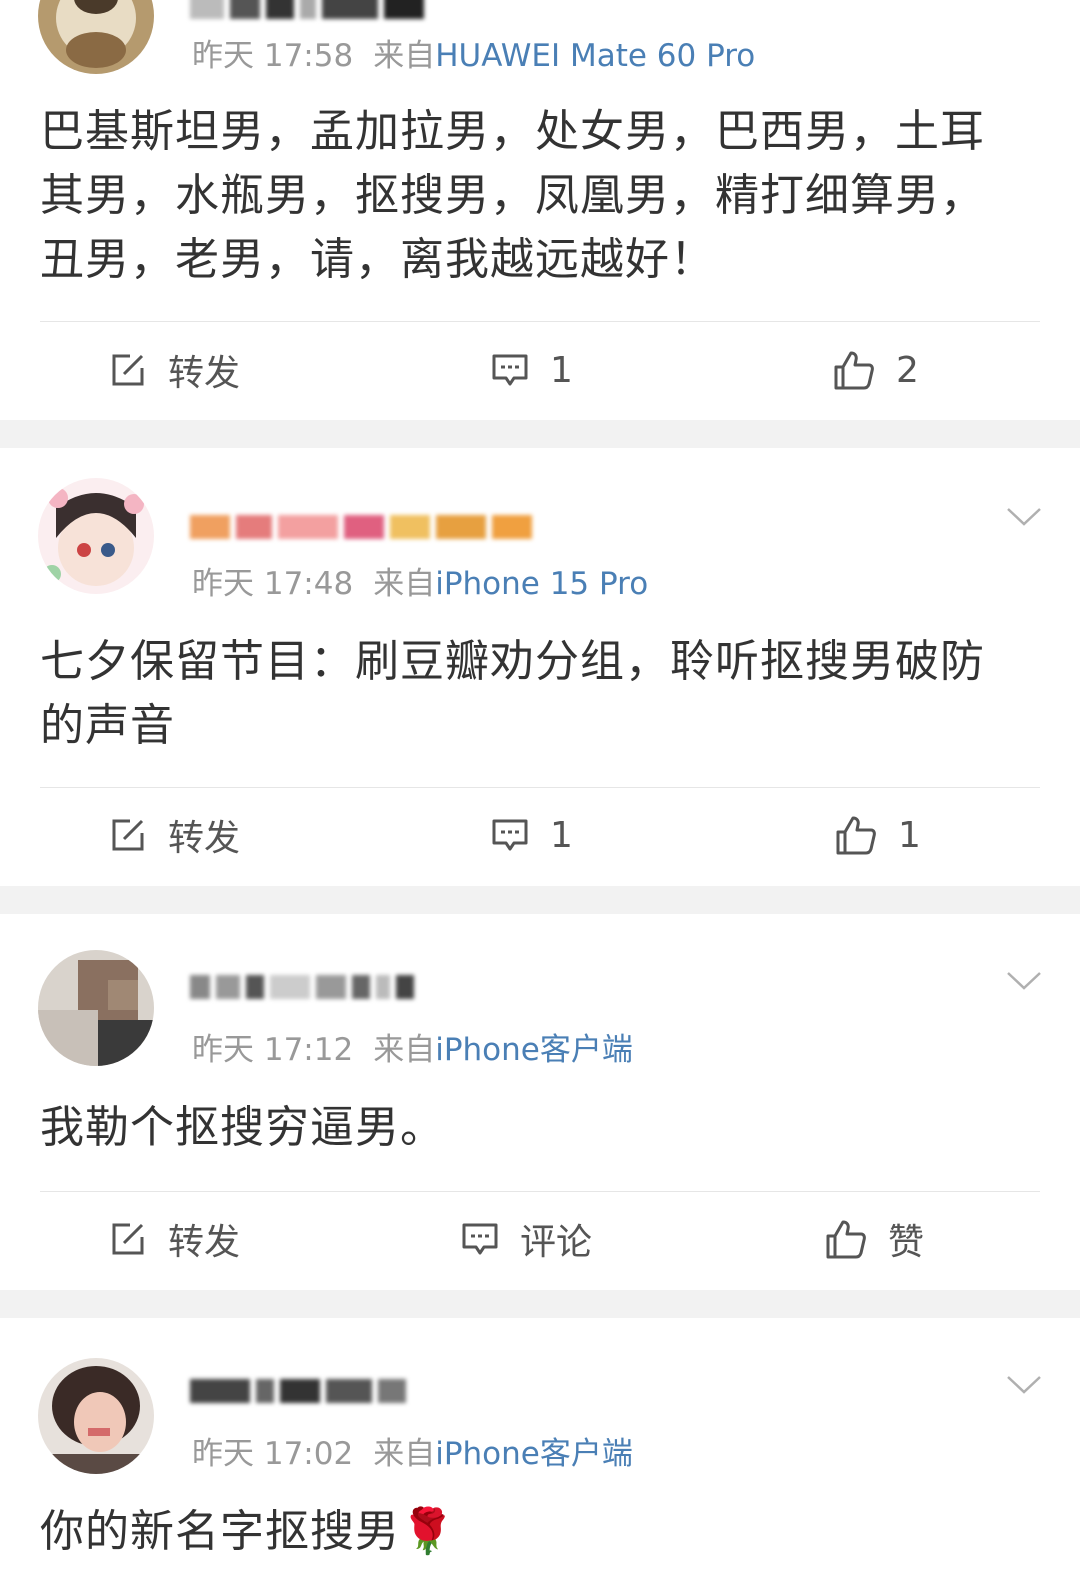 The image size is (1080, 1593). I want to click on device-link: iPhone 15 Pro, so click(541, 584).